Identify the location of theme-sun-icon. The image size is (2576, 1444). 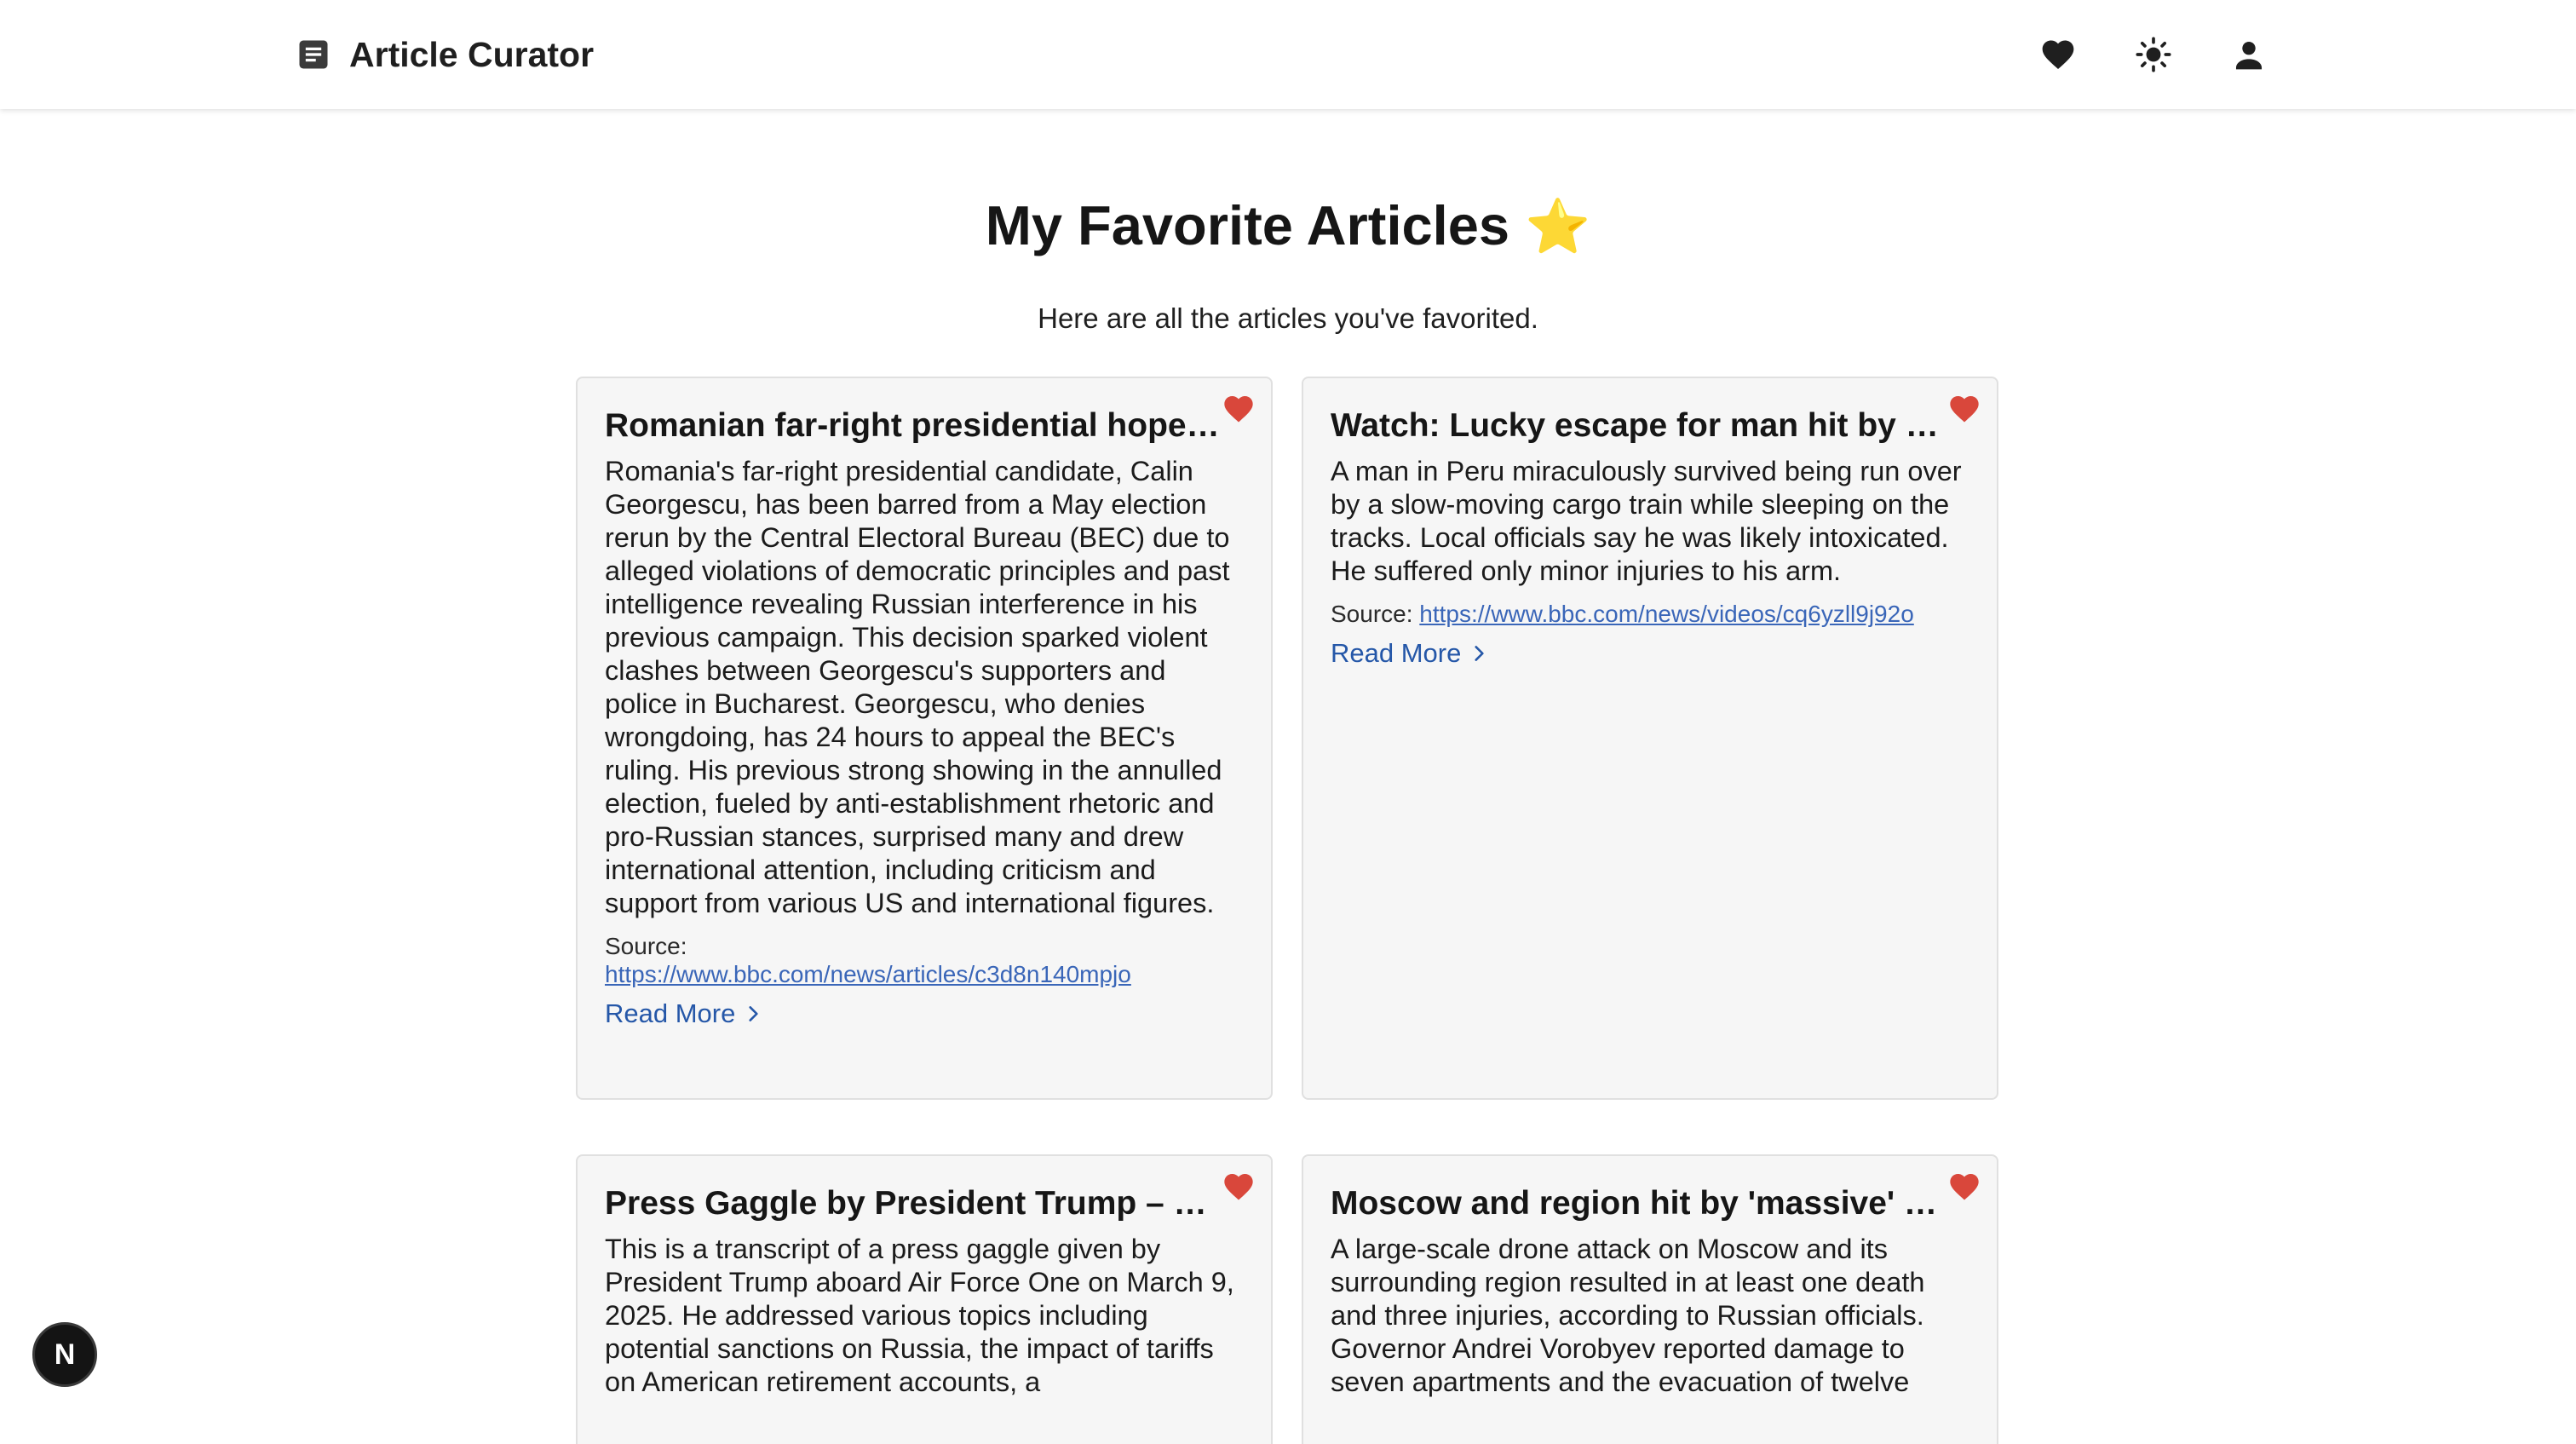
(2153, 54).